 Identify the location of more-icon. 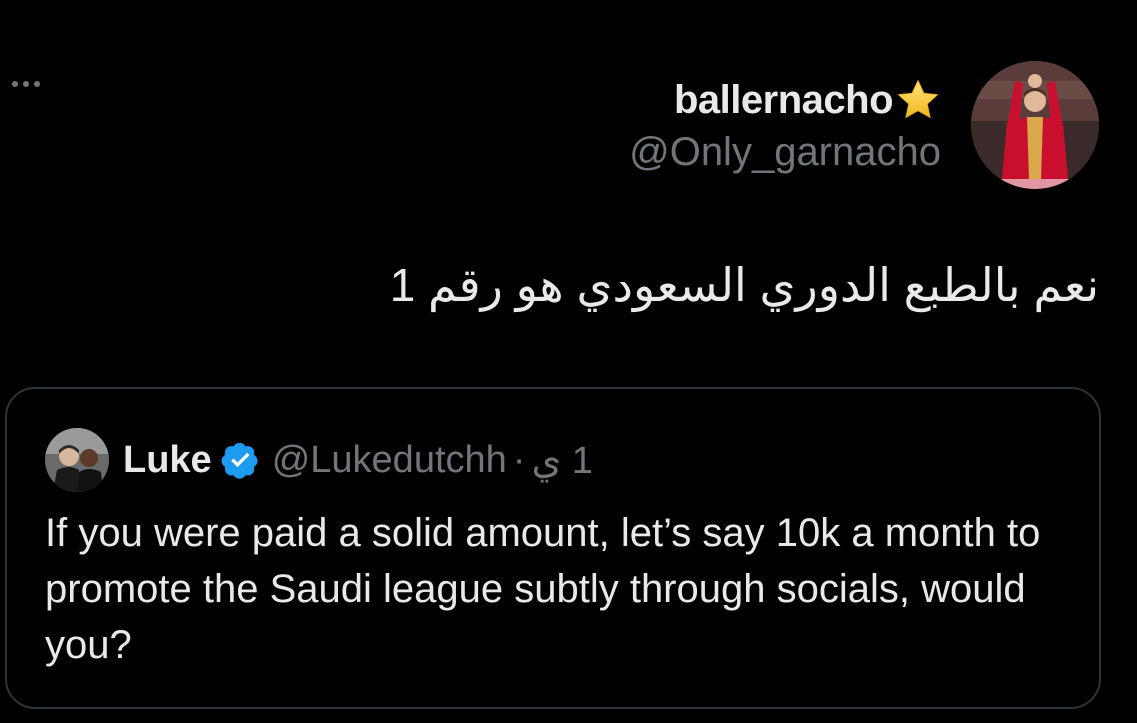
(32, 84).